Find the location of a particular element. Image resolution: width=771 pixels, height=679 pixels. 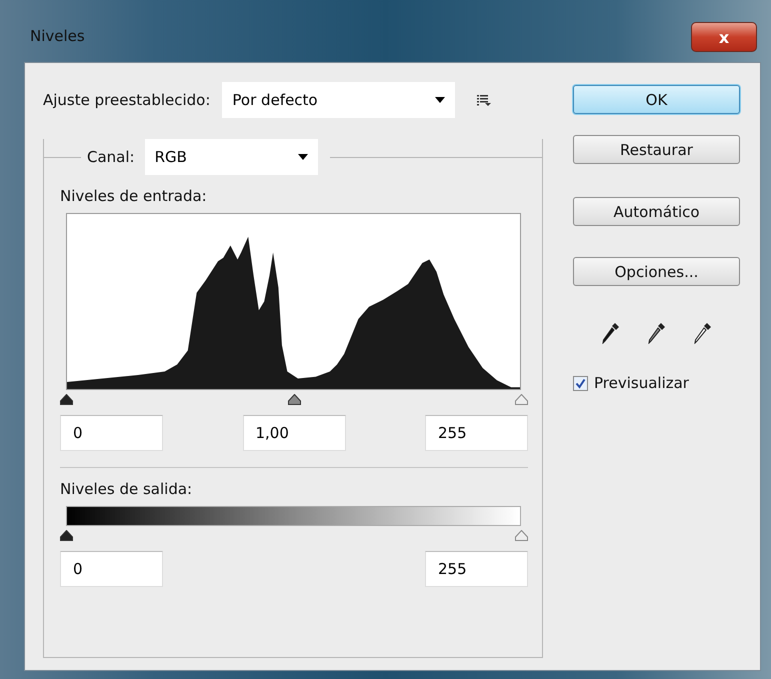

menu-icon is located at coordinates (484, 100).